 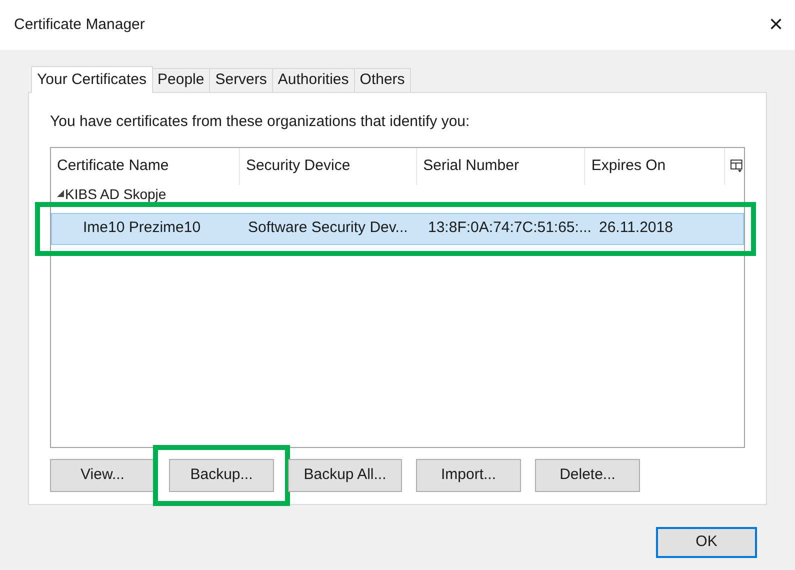 I want to click on expand-triangle-icon, so click(x=60, y=193).